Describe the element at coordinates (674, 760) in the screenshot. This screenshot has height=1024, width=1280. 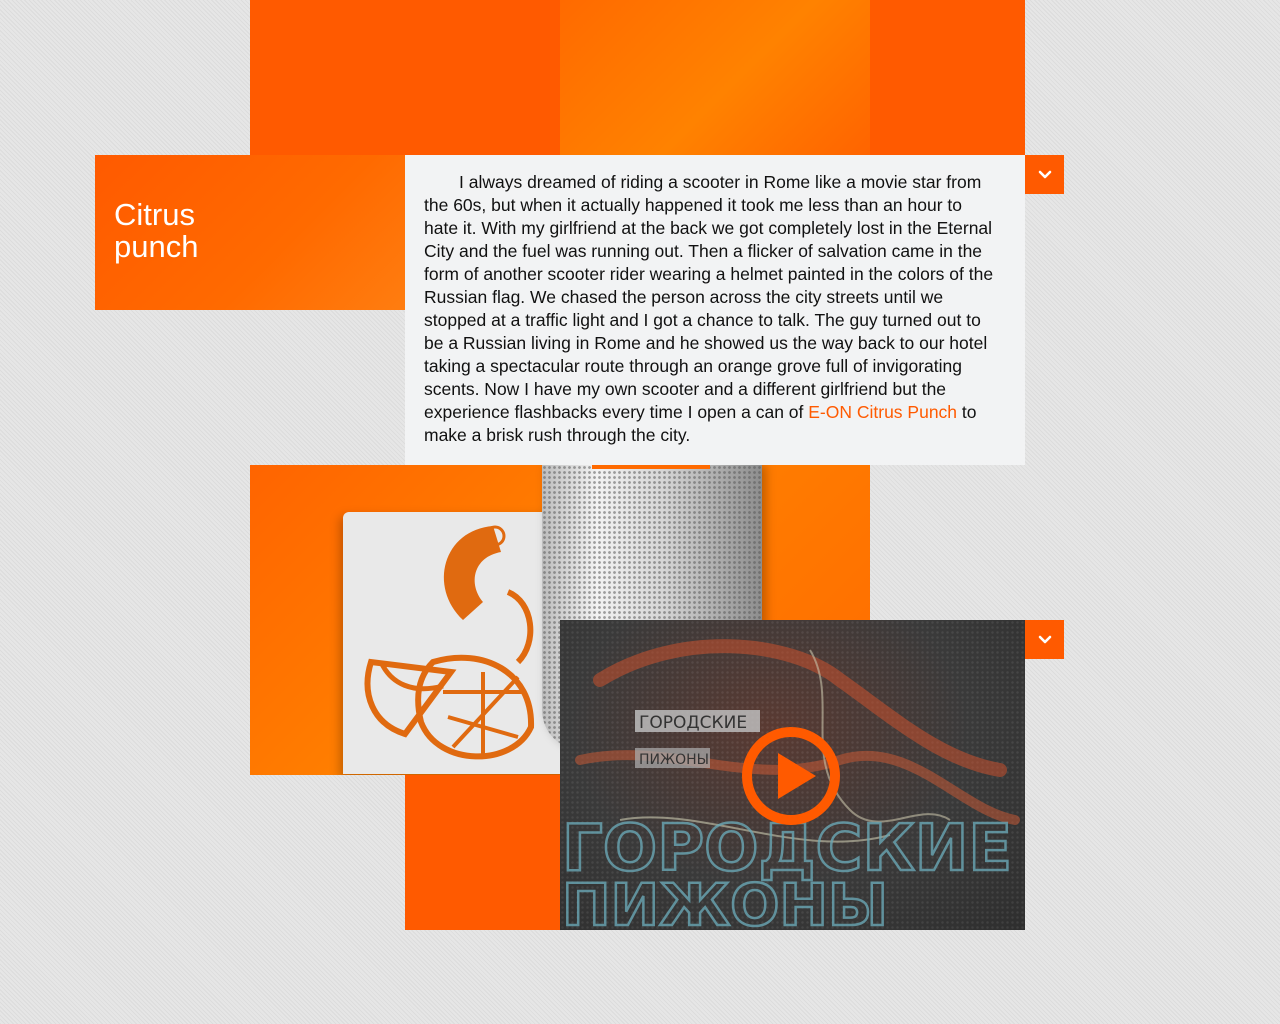
I see `video-overlay-small-line-2: ПИЖОНЫ` at that location.